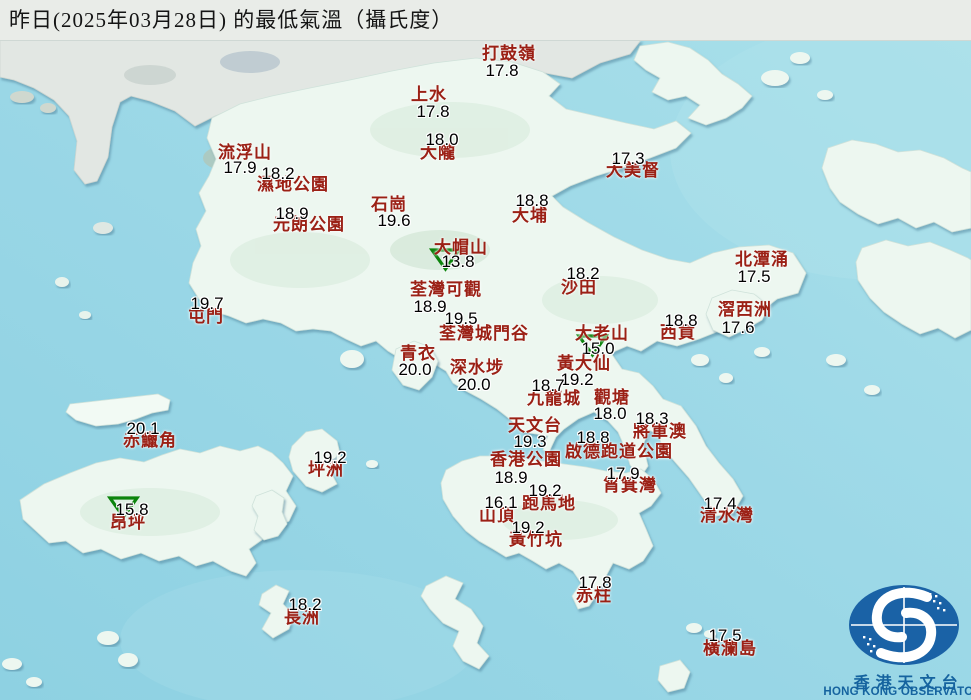 The width and height of the screenshot is (971, 700). I want to click on station-temp-value: 17.4, so click(720, 503).